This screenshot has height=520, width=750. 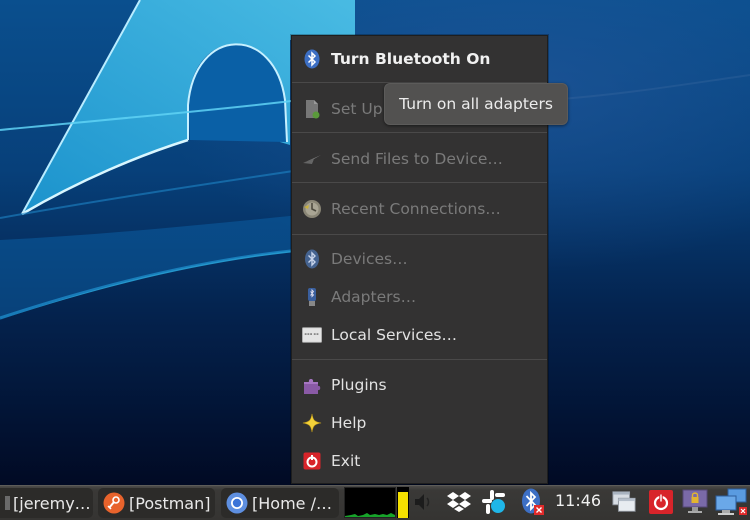 I want to click on menu-item-label: Help, so click(x=349, y=423).